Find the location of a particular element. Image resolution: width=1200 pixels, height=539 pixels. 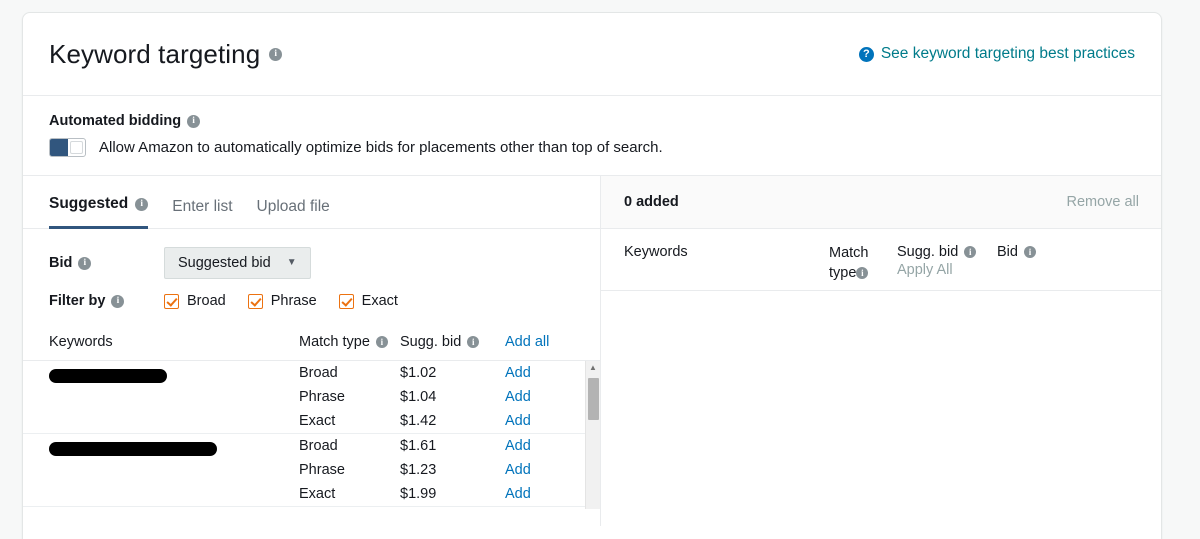

bid-info-icon: i is located at coordinates (85, 263).